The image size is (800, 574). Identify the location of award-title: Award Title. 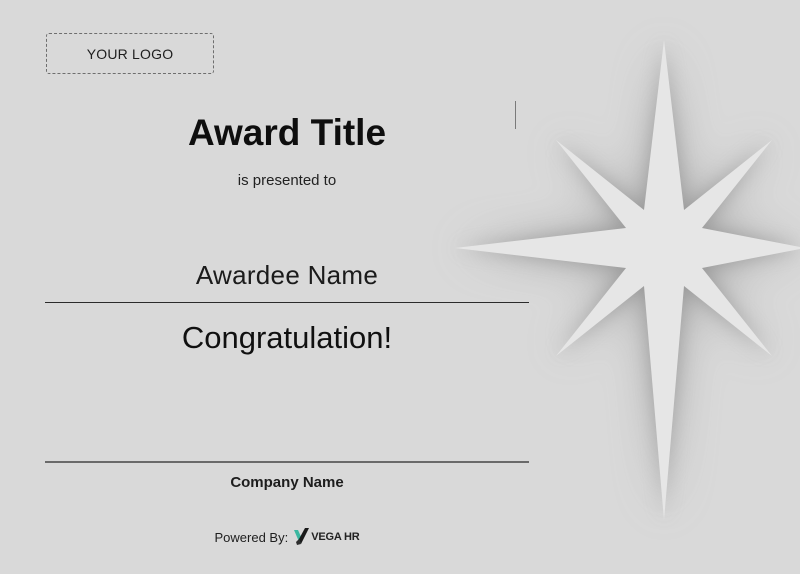
(287, 133).